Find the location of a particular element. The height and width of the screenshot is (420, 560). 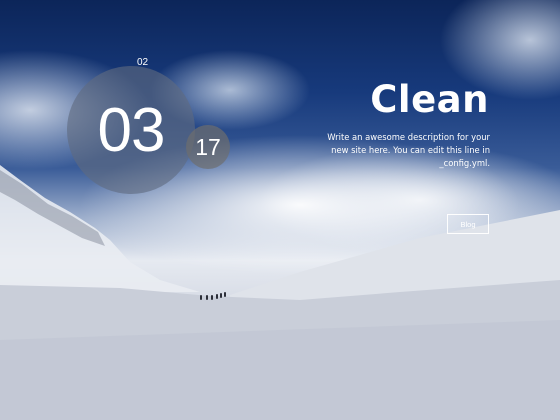

date-year-circle: 17 is located at coordinates (208, 147).